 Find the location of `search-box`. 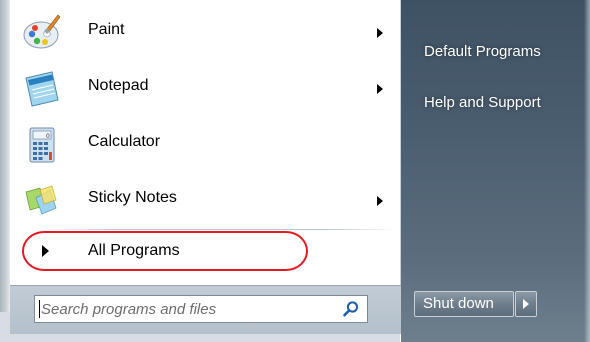

search-box is located at coordinates (201, 309).